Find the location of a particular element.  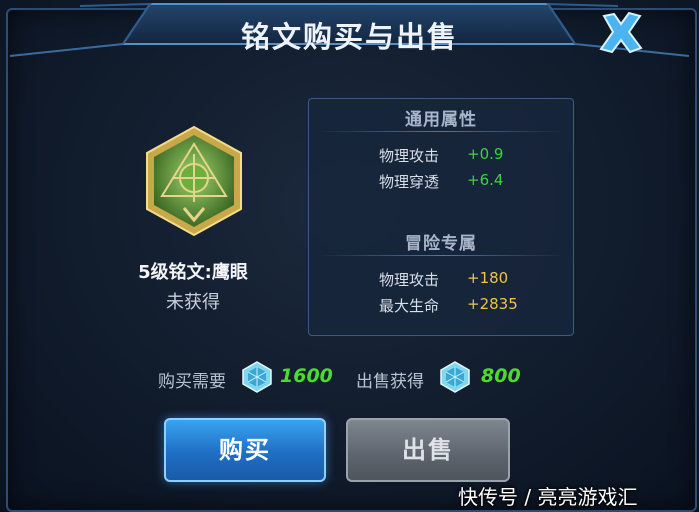

general-attributes-title: 通用属性 is located at coordinates (441, 120).